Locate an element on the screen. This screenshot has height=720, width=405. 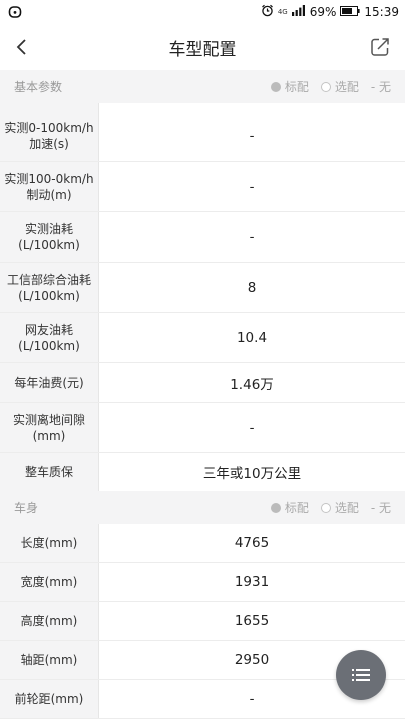
back-button is located at coordinates (22, 47).